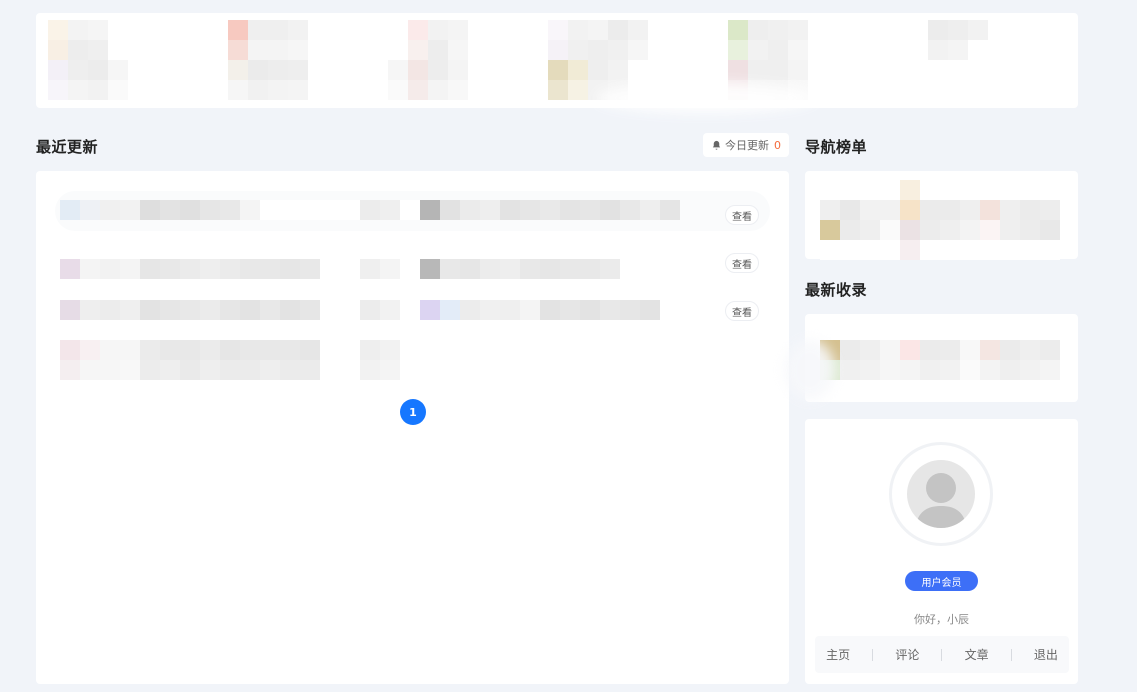  I want to click on recent-updates-title: 最近更新, so click(67, 147).